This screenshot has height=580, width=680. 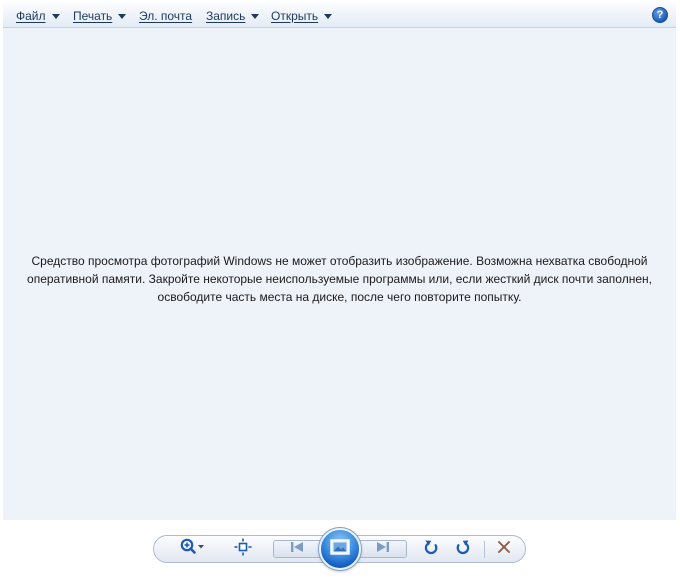 I want to click on rotate-counterclockwise-button, so click(x=431, y=549).